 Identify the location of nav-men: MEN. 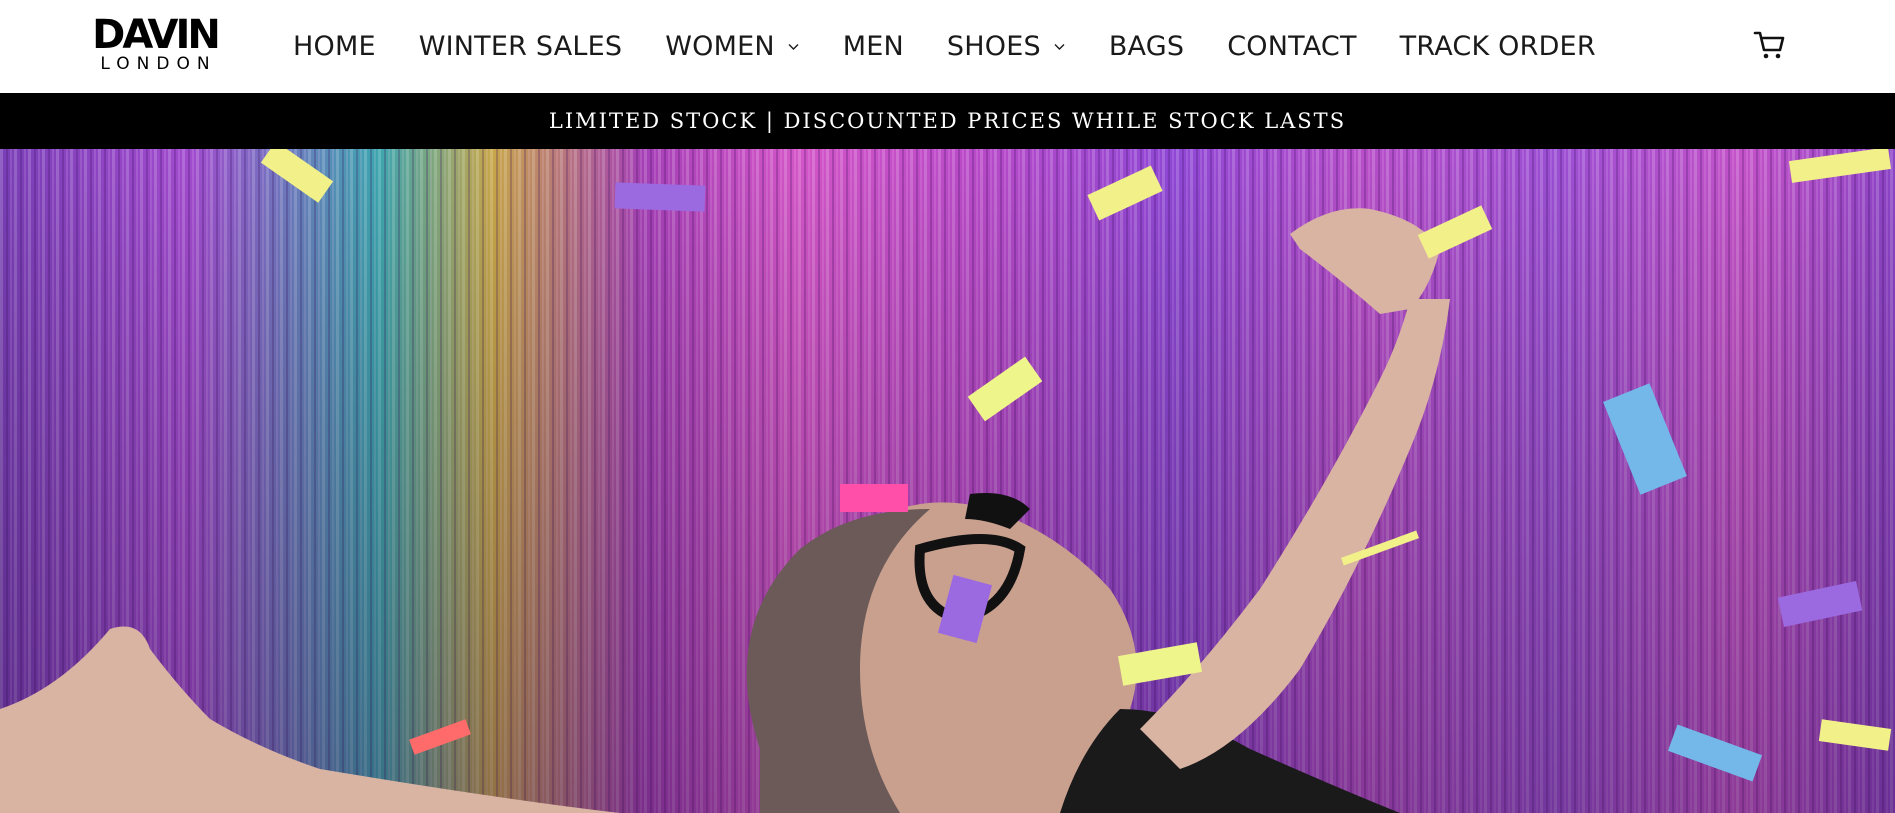
(873, 46).